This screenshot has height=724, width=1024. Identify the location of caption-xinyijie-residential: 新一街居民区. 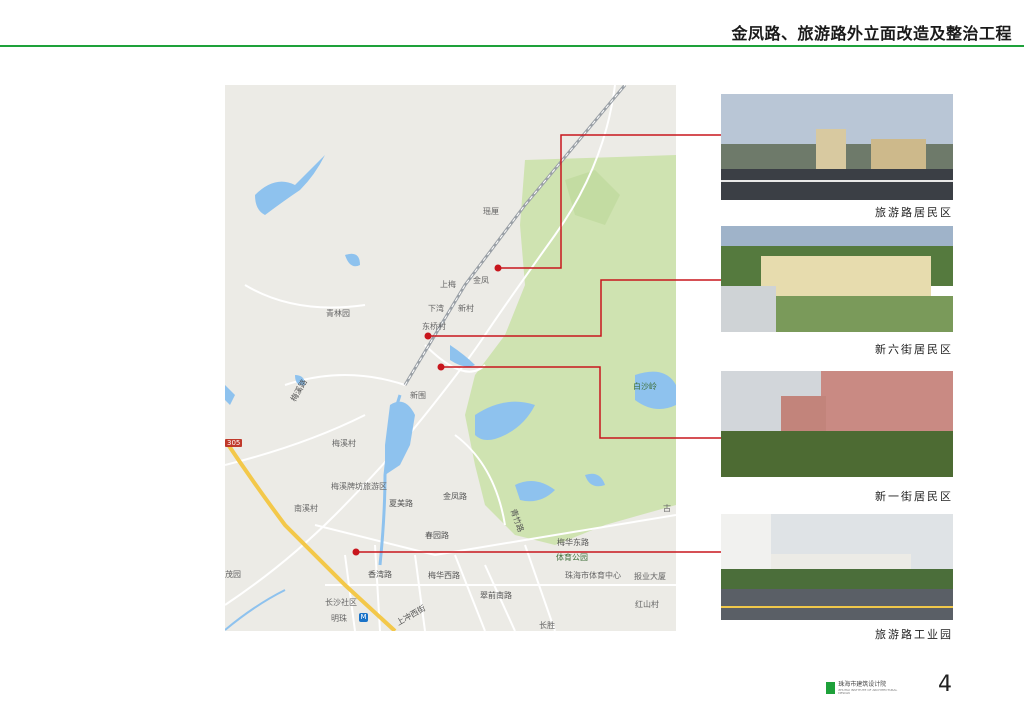
(914, 496).